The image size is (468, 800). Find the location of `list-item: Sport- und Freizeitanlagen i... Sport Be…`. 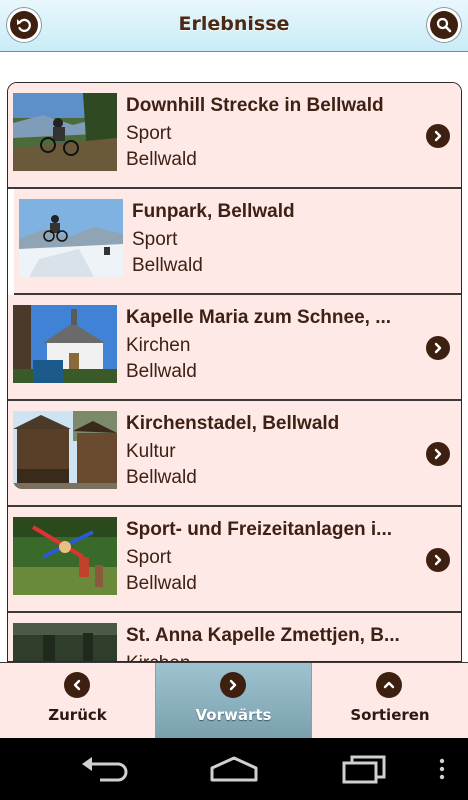

list-item: Sport- und Freizeitanlagen i... Sport Be… is located at coordinates (234, 560).